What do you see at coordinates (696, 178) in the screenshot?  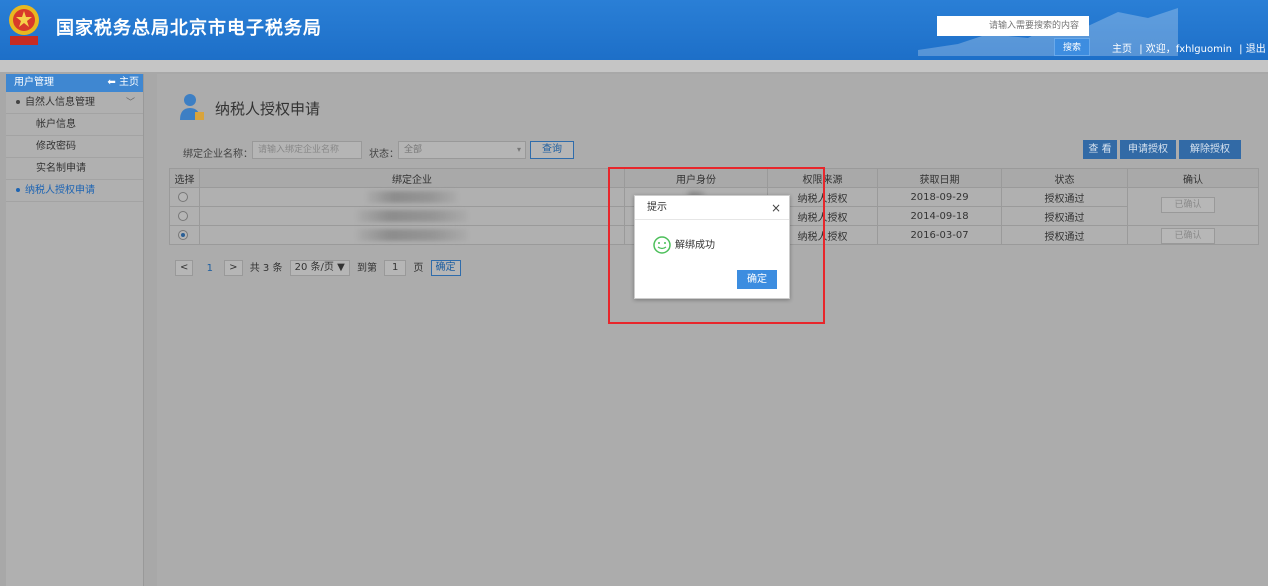 I see `col-header: 用户身份` at bounding box center [696, 178].